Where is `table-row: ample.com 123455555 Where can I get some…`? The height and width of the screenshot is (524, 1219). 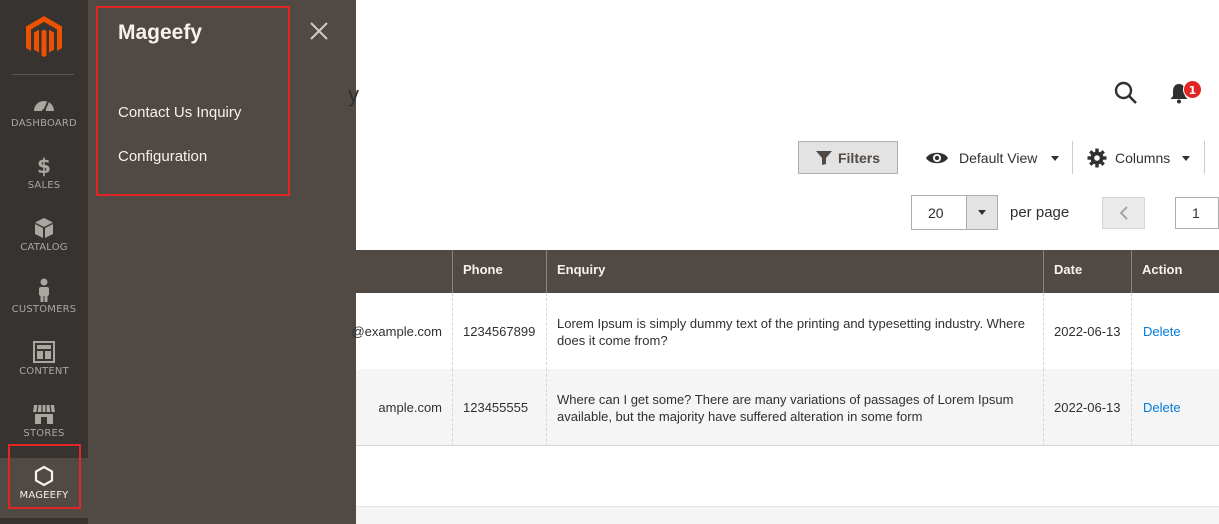
table-row: ample.com 123455555 Where can I get some… is located at coordinates (787, 407).